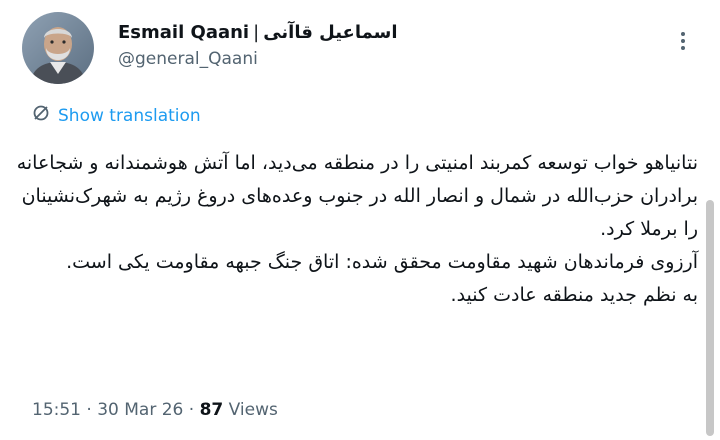 The height and width of the screenshot is (440, 720). Describe the element at coordinates (211, 410) in the screenshot. I see `views-count: 87` at that location.